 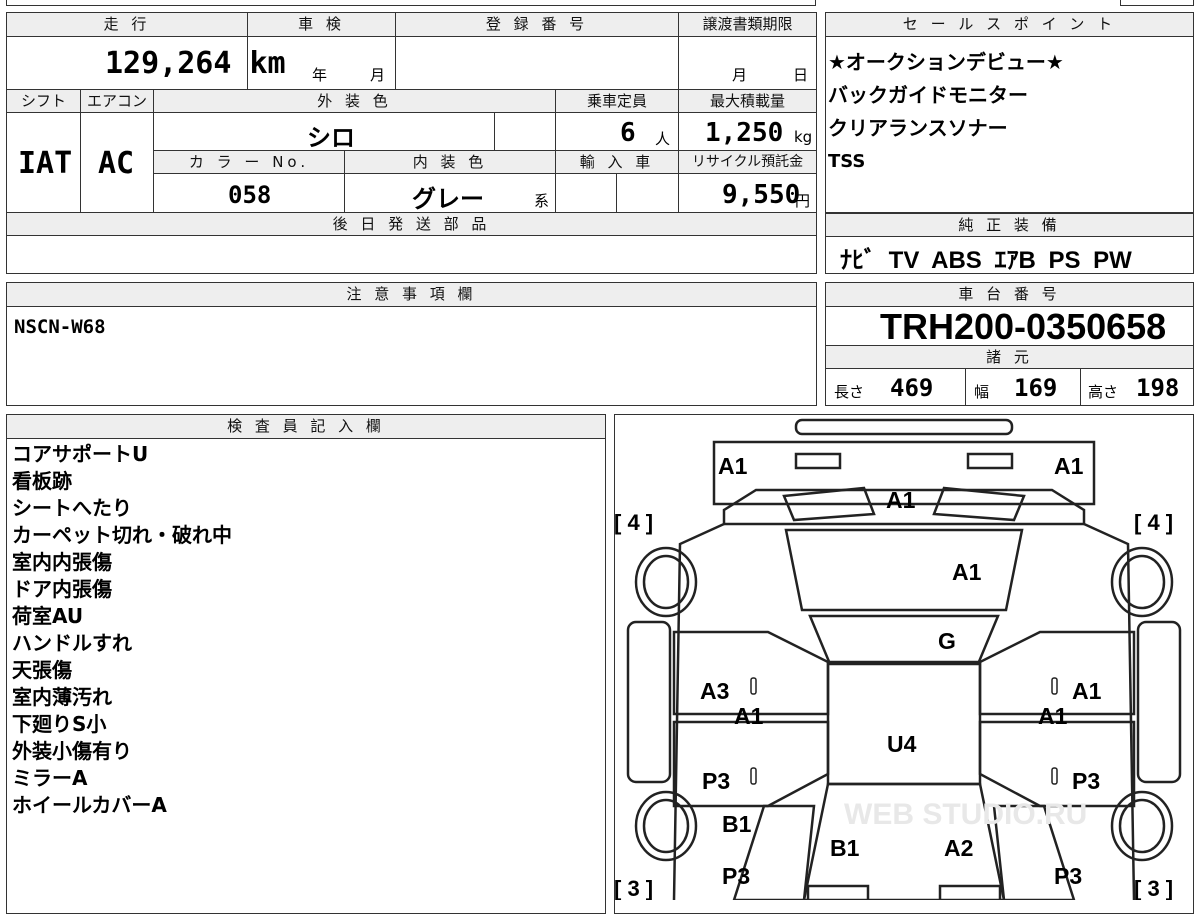 What do you see at coordinates (249, 162) in the screenshot?
I see `color-no-header: カ ラ ー No.` at bounding box center [249, 162].